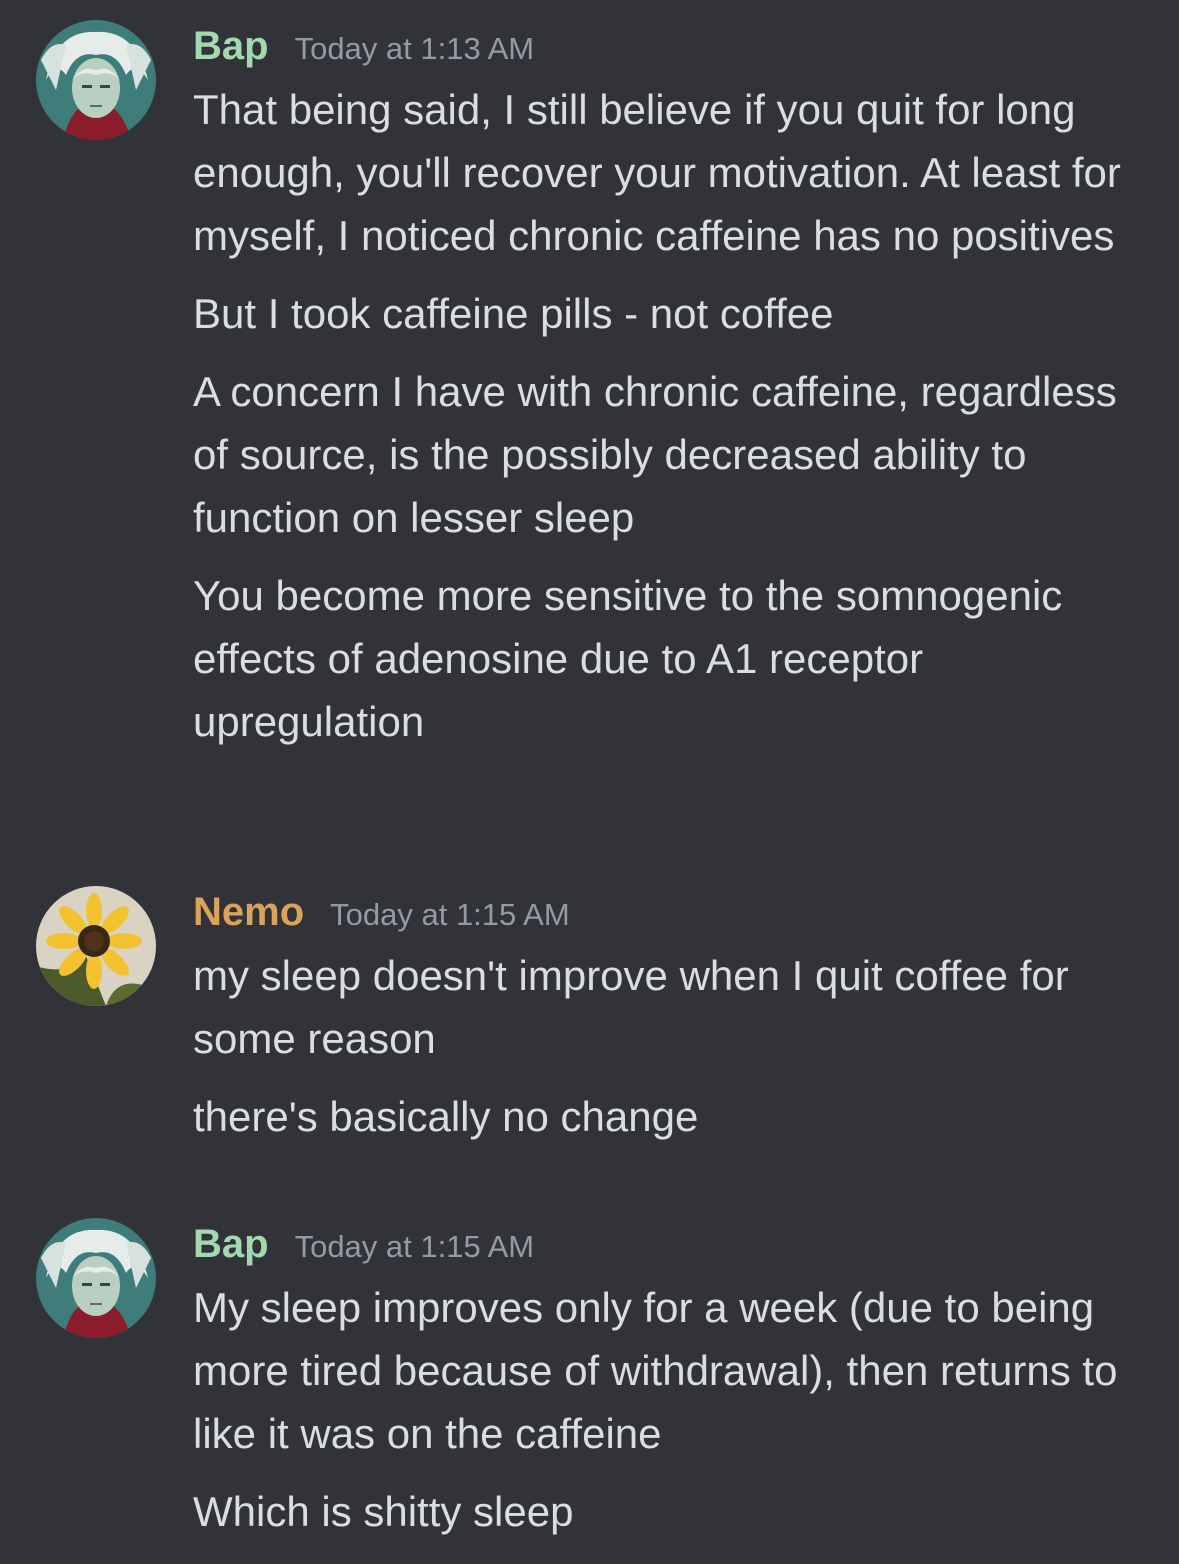 This screenshot has height=1564, width=1179. Describe the element at coordinates (513, 313) in the screenshot. I see `message-text: But I took caffeine pills - not coffee` at that location.